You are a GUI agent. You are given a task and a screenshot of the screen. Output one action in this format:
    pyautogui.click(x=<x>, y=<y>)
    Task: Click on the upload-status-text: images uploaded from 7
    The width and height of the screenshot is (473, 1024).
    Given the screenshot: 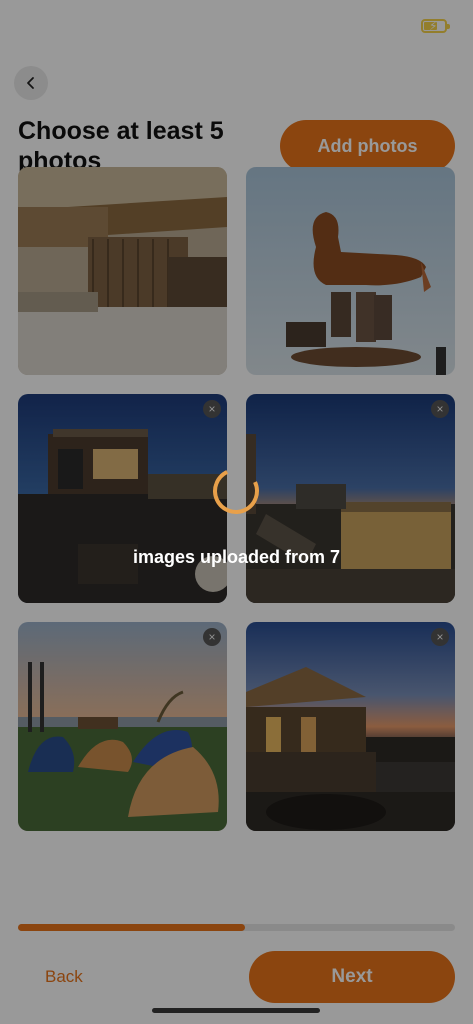 What is the action you would take?
    pyautogui.click(x=236, y=557)
    